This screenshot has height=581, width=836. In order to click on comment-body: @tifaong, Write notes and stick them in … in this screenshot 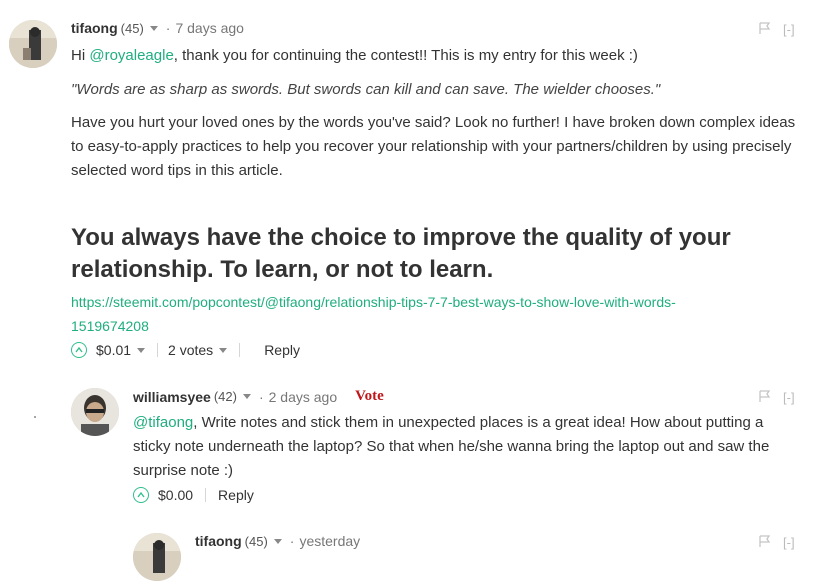, I will do `click(451, 447)`.